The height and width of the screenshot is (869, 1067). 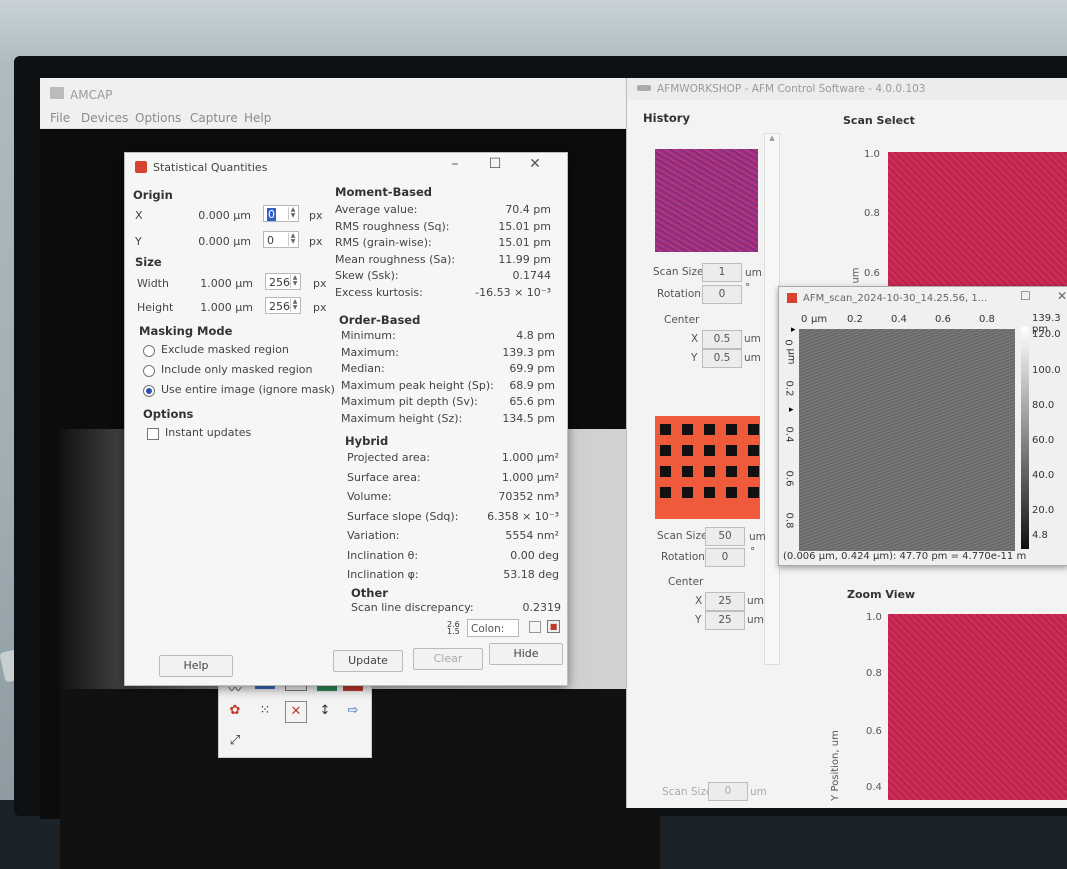 What do you see at coordinates (210, 167) in the screenshot?
I see `dialog-title: Statistical Quantities` at bounding box center [210, 167].